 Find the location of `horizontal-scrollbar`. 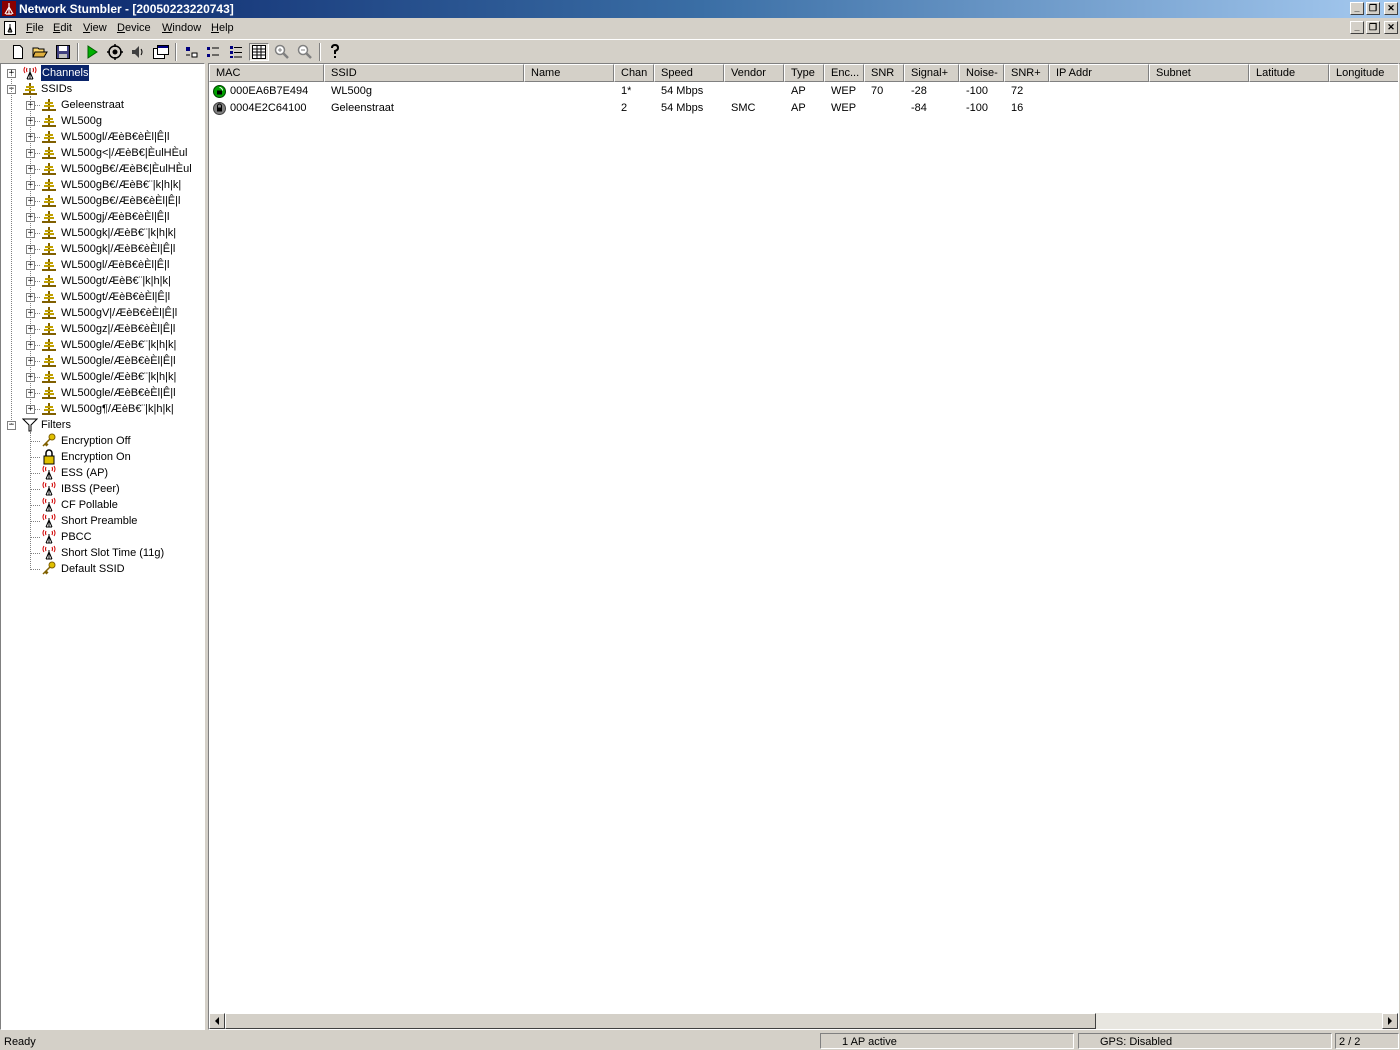

horizontal-scrollbar is located at coordinates (803, 1021).